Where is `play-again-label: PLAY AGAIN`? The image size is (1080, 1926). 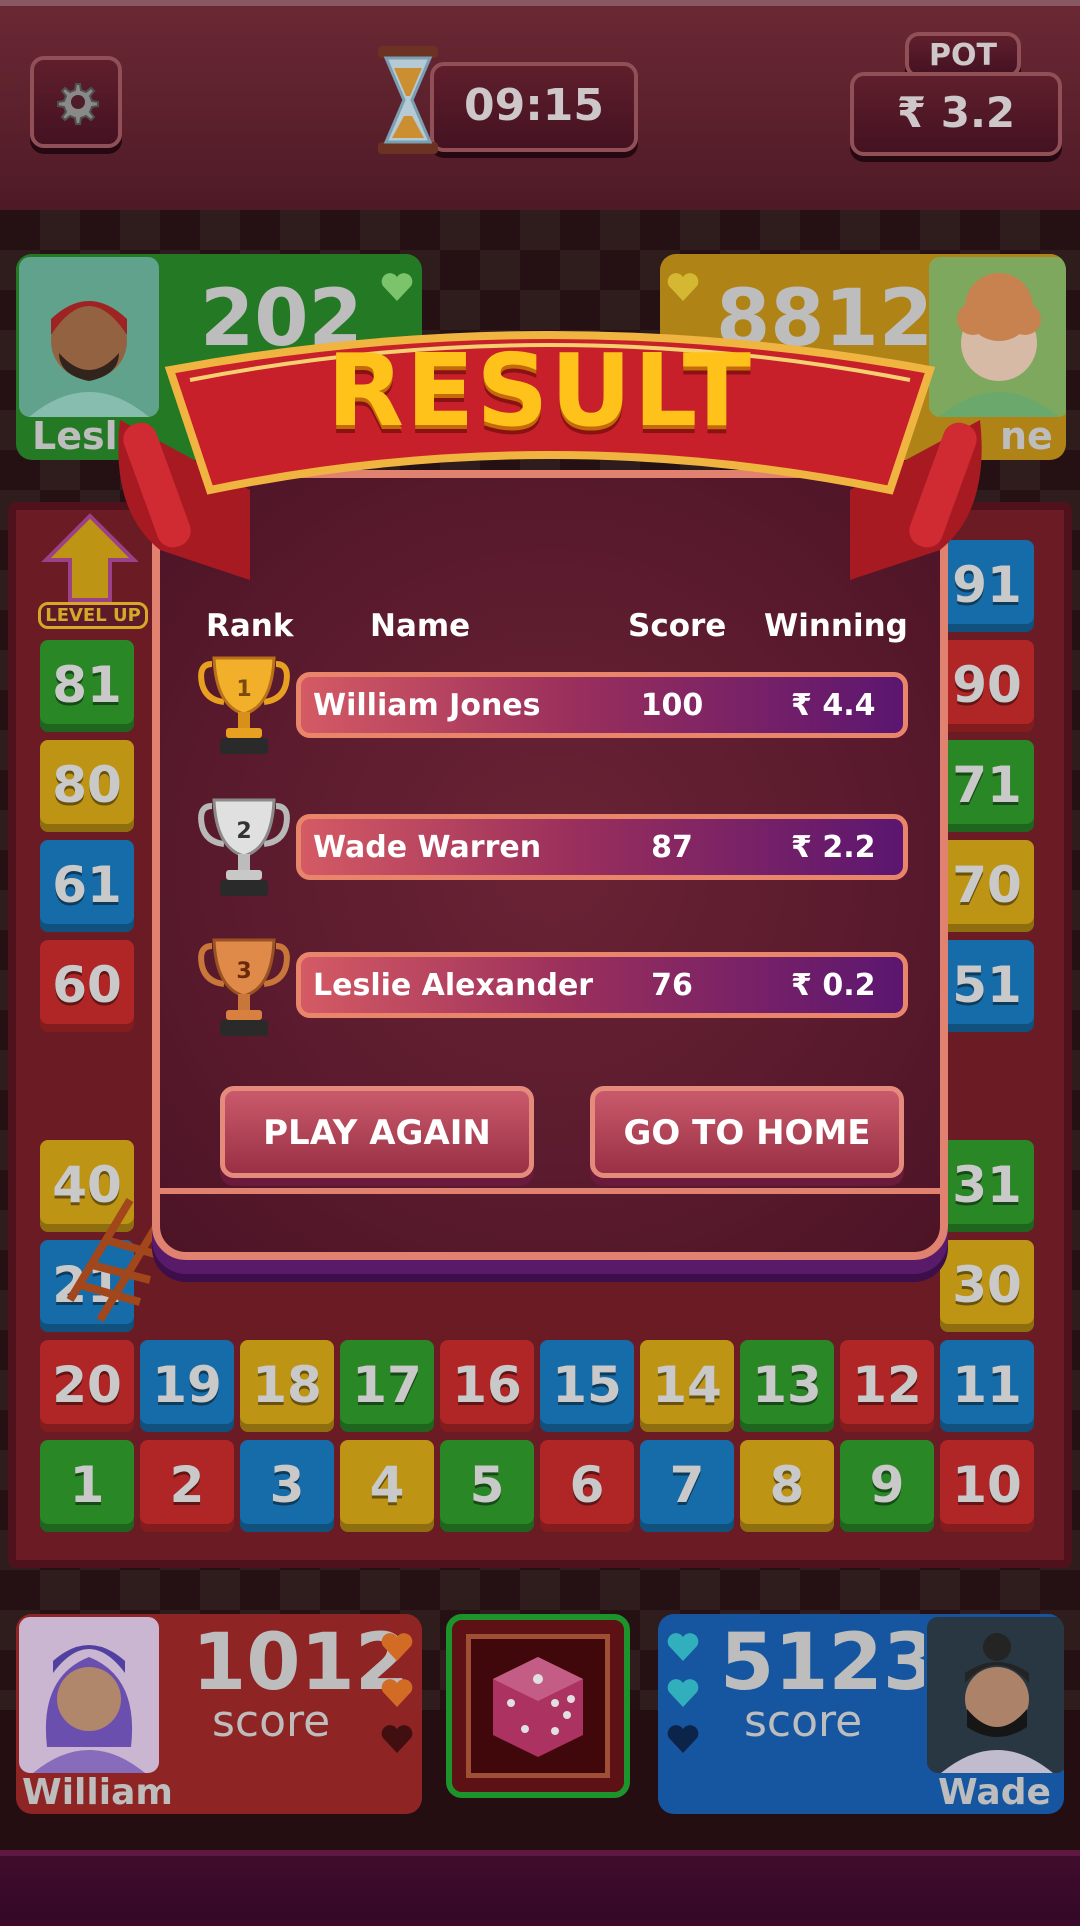
play-again-label: PLAY AGAIN is located at coordinates (377, 1133).